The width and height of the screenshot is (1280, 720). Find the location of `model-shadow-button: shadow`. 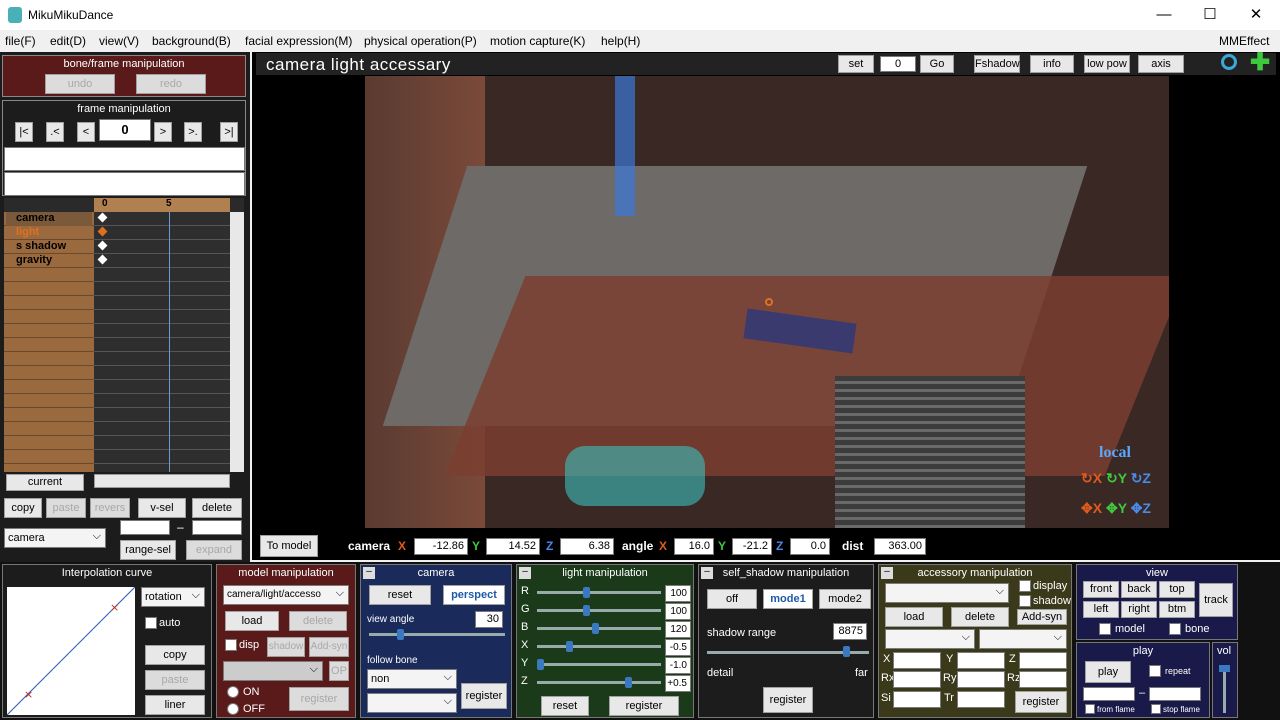

model-shadow-button: shadow is located at coordinates (286, 647).